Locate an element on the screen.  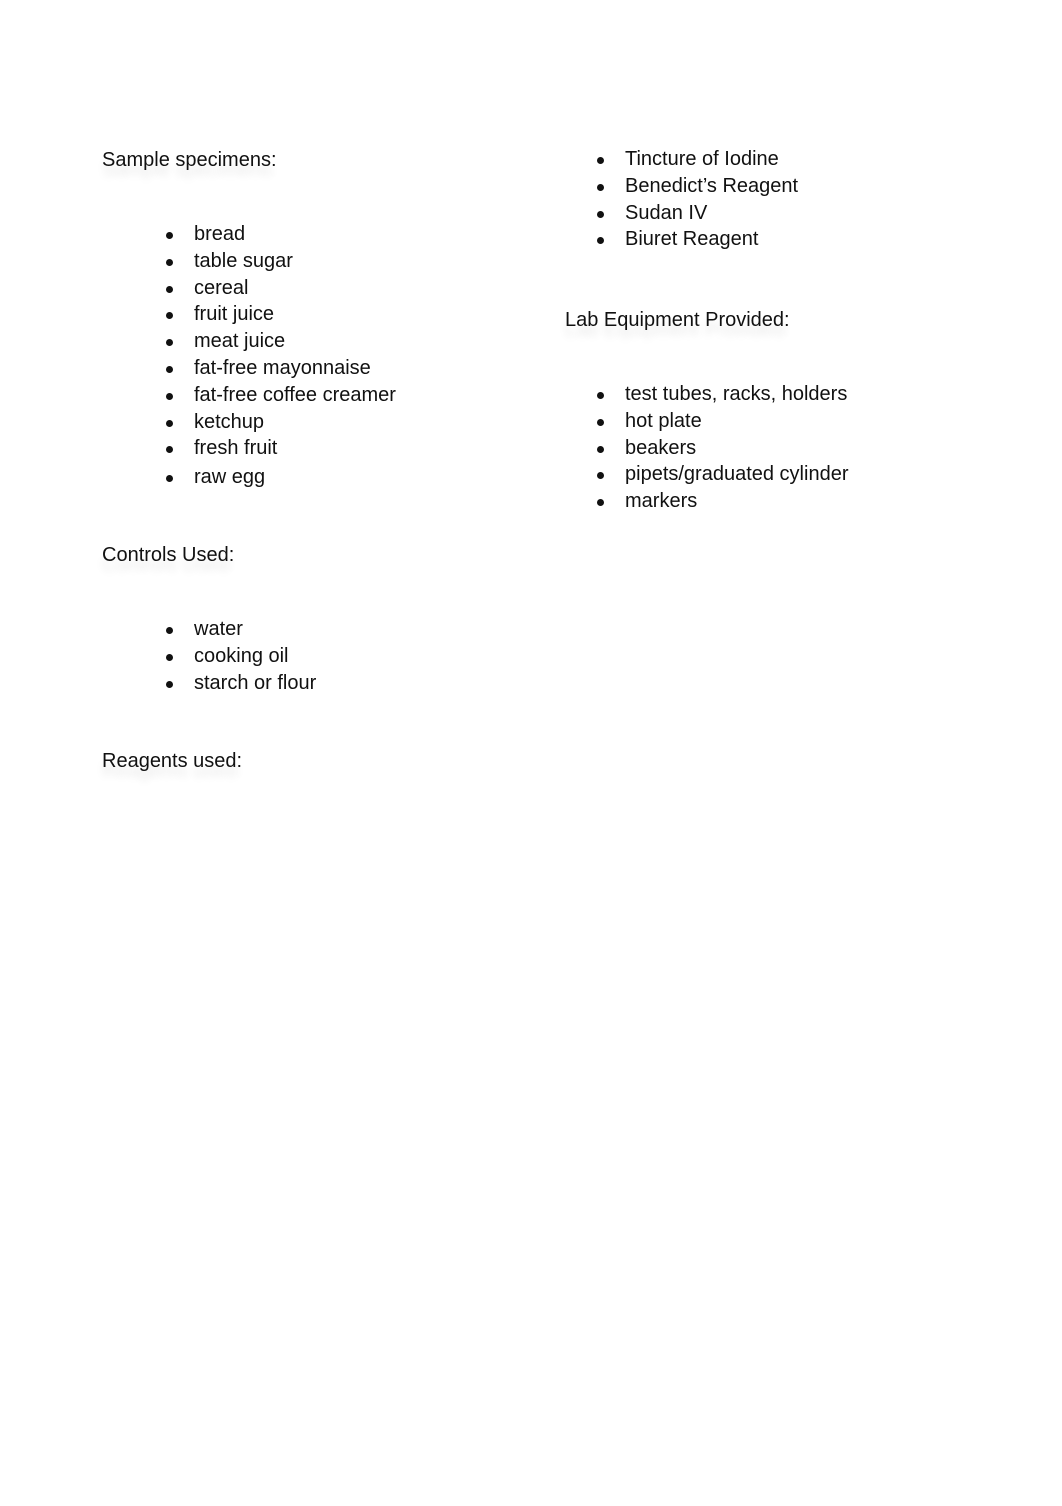
list-item-text: beakers is located at coordinates (661, 447).